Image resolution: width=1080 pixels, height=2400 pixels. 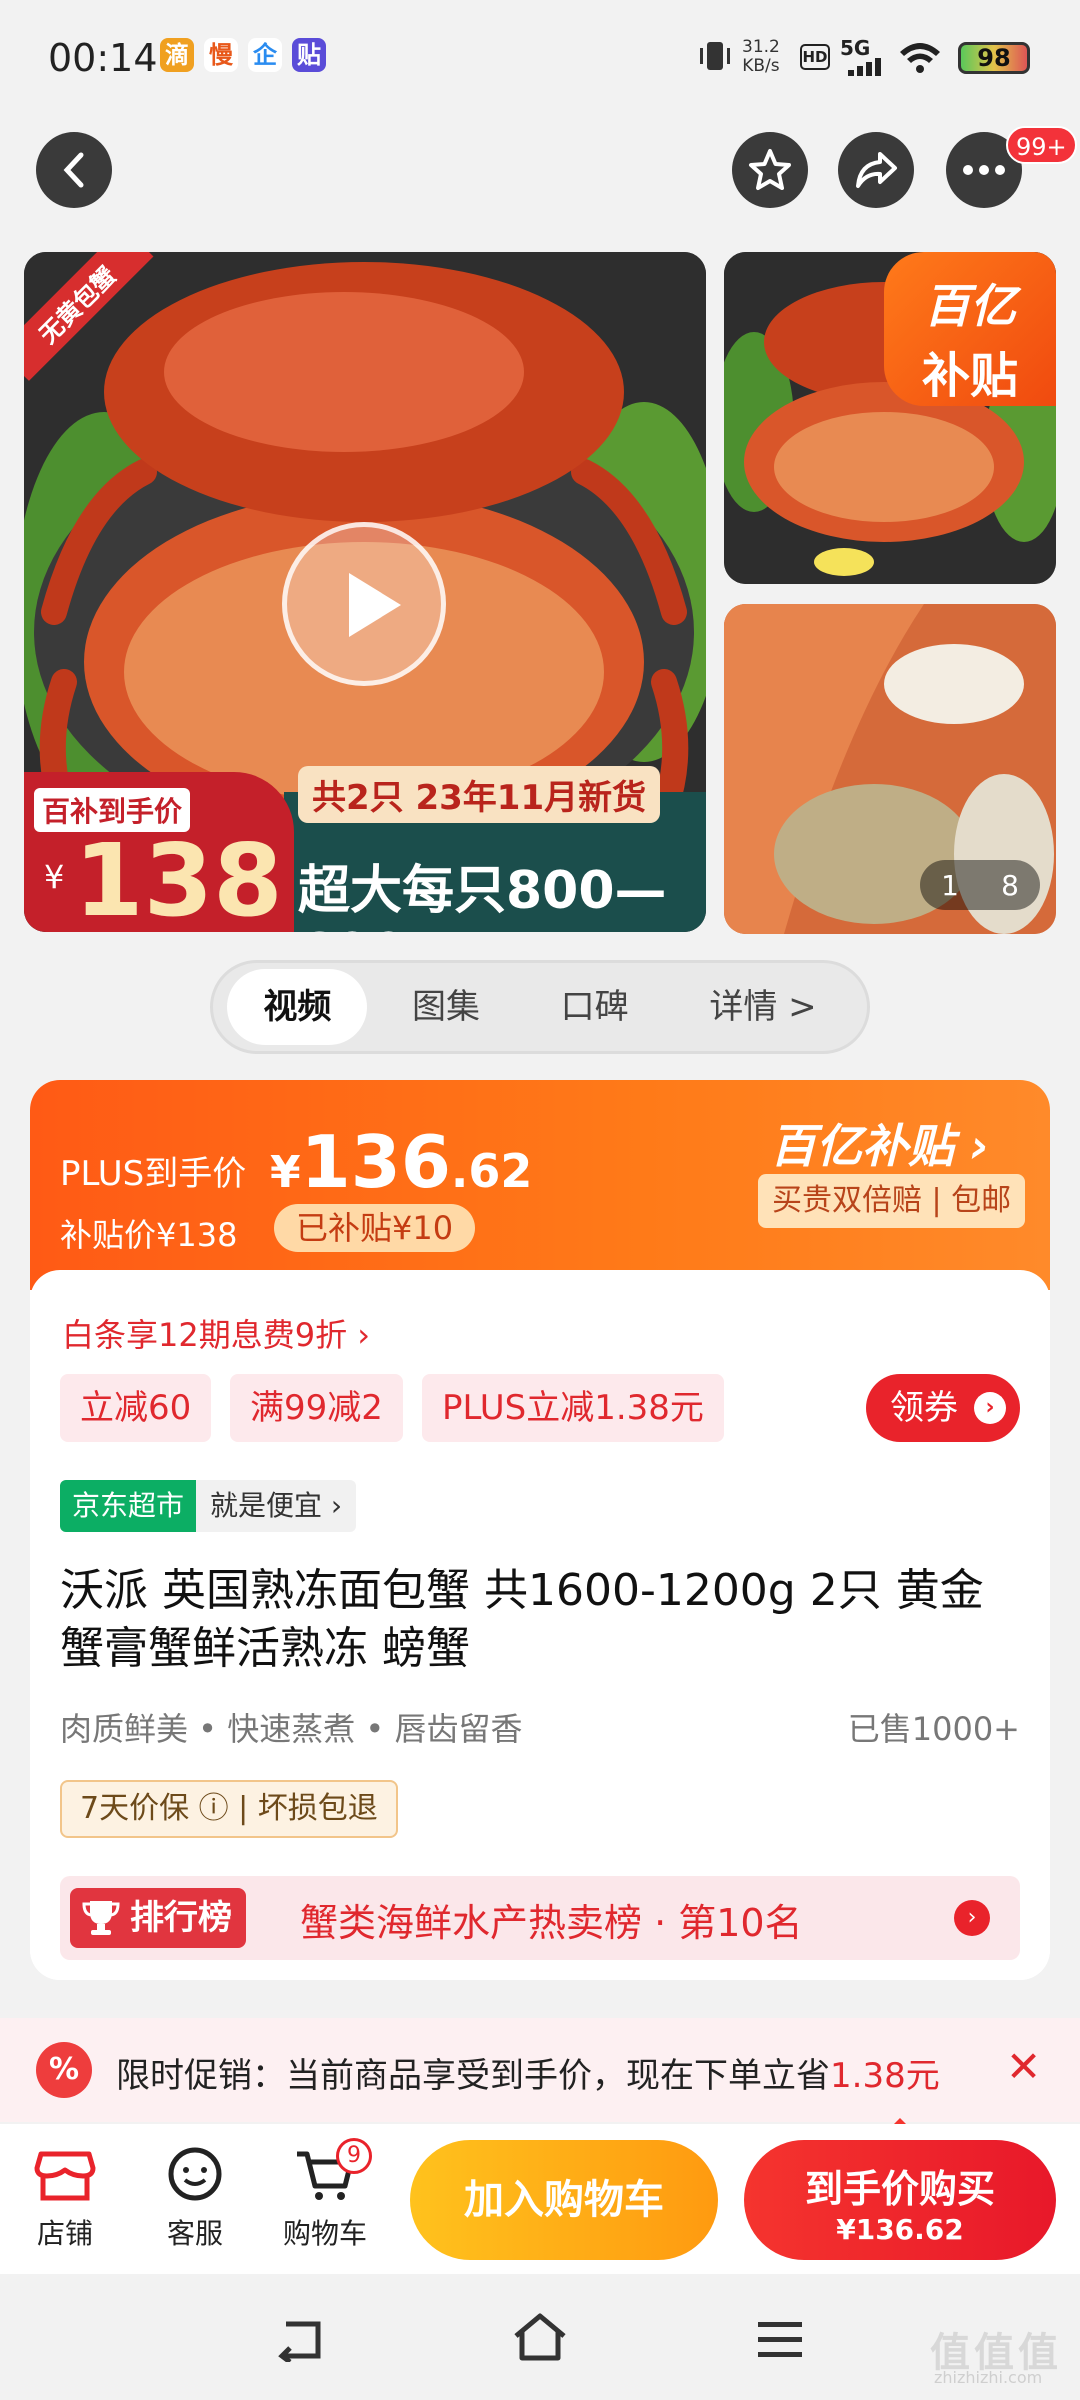 I want to click on gallery-thumb-1: 百亿 补贴, so click(x=890, y=418).